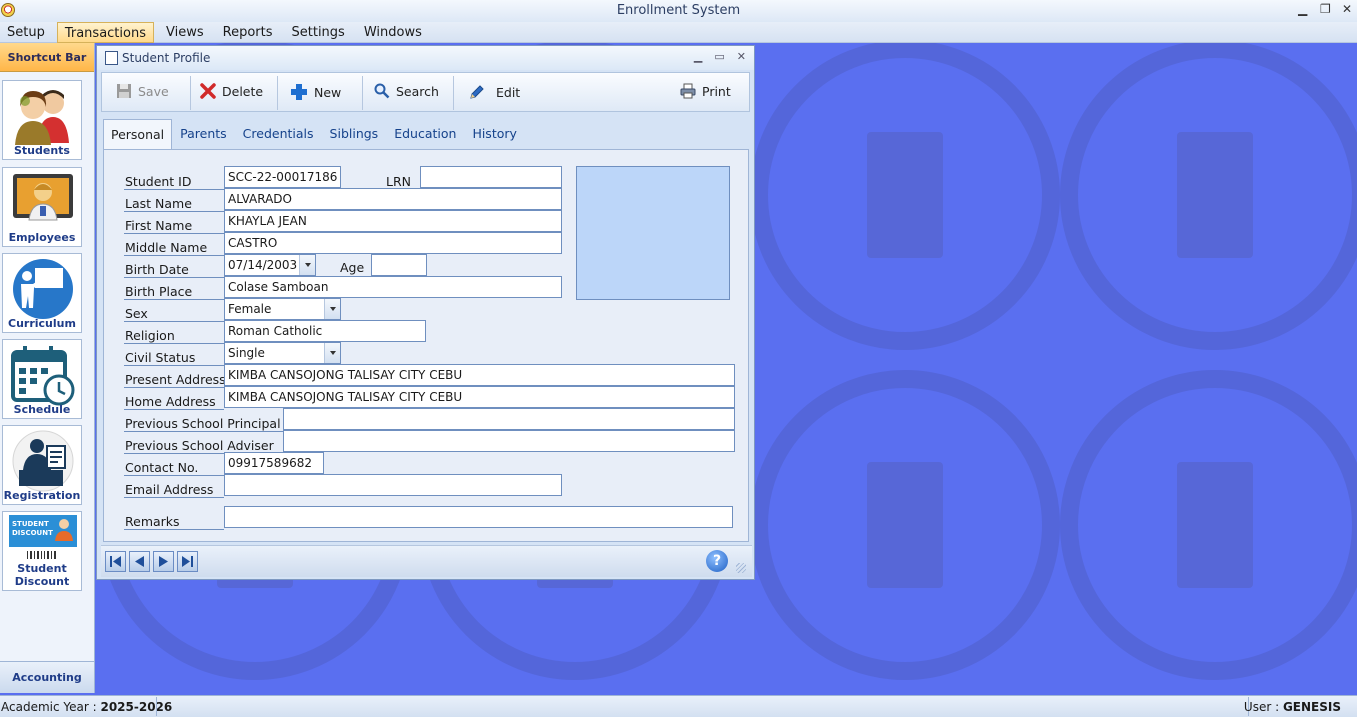  What do you see at coordinates (509, 441) in the screenshot?
I see `prev-adviser-field` at bounding box center [509, 441].